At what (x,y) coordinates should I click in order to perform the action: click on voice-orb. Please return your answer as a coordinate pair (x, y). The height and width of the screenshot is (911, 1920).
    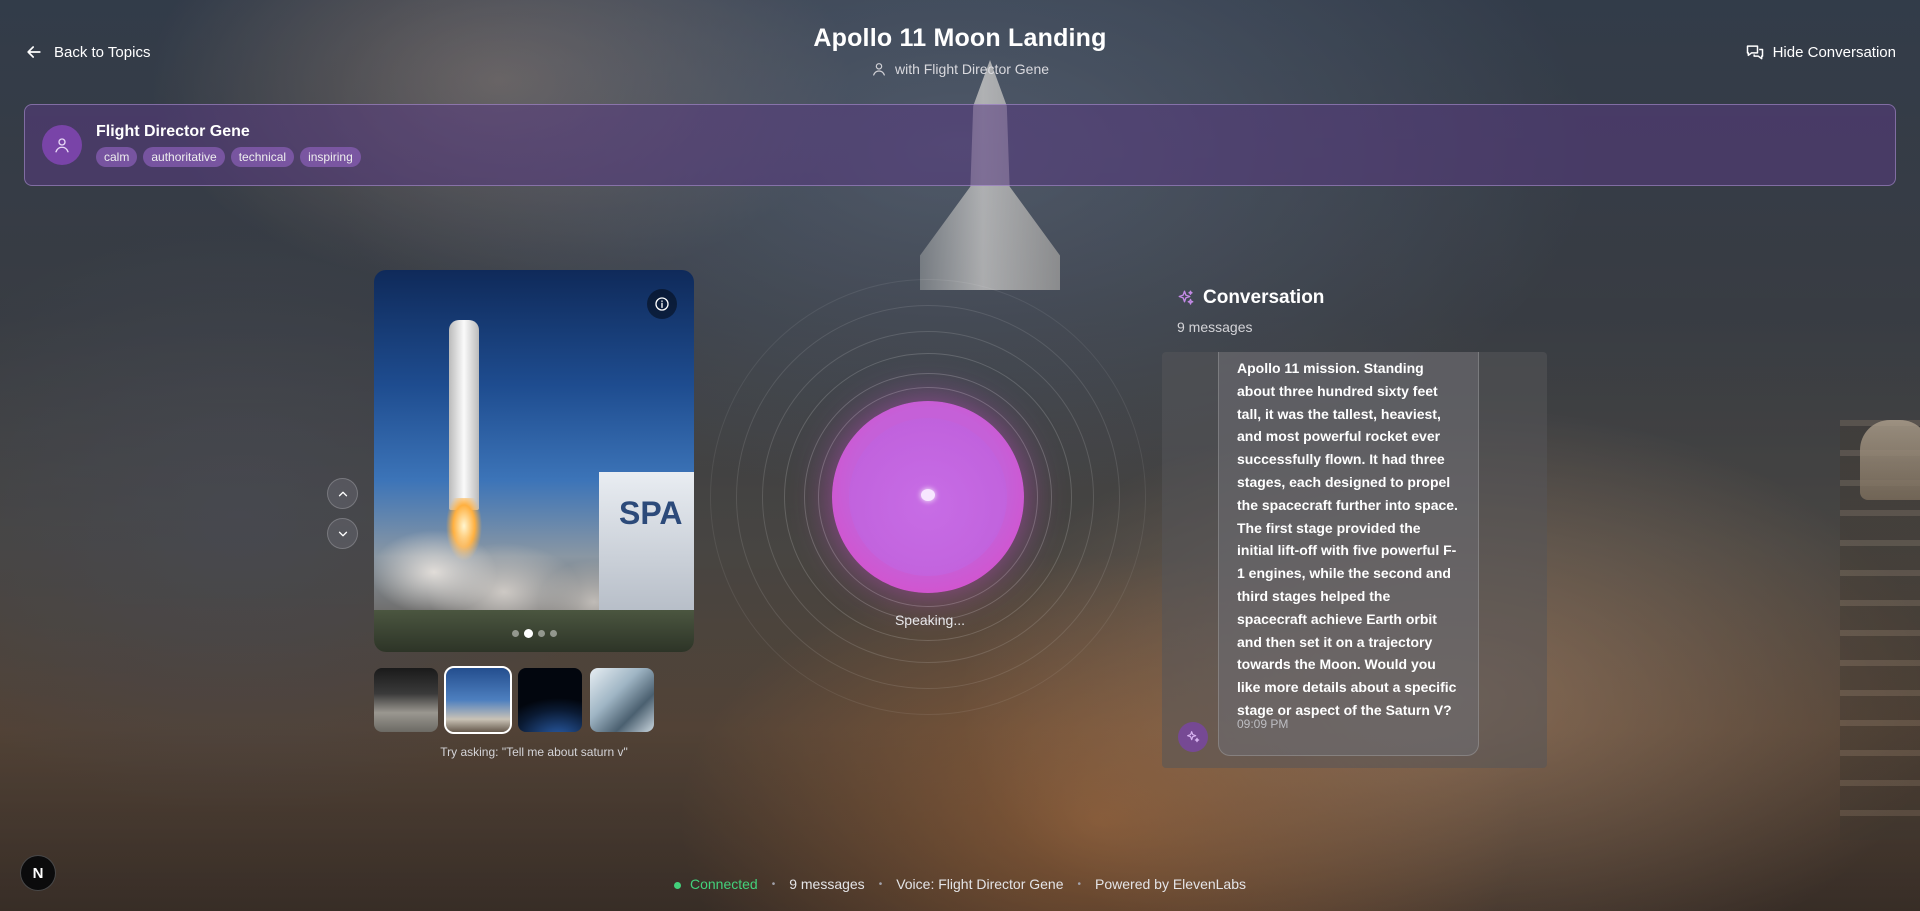
    Looking at the image, I should click on (928, 497).